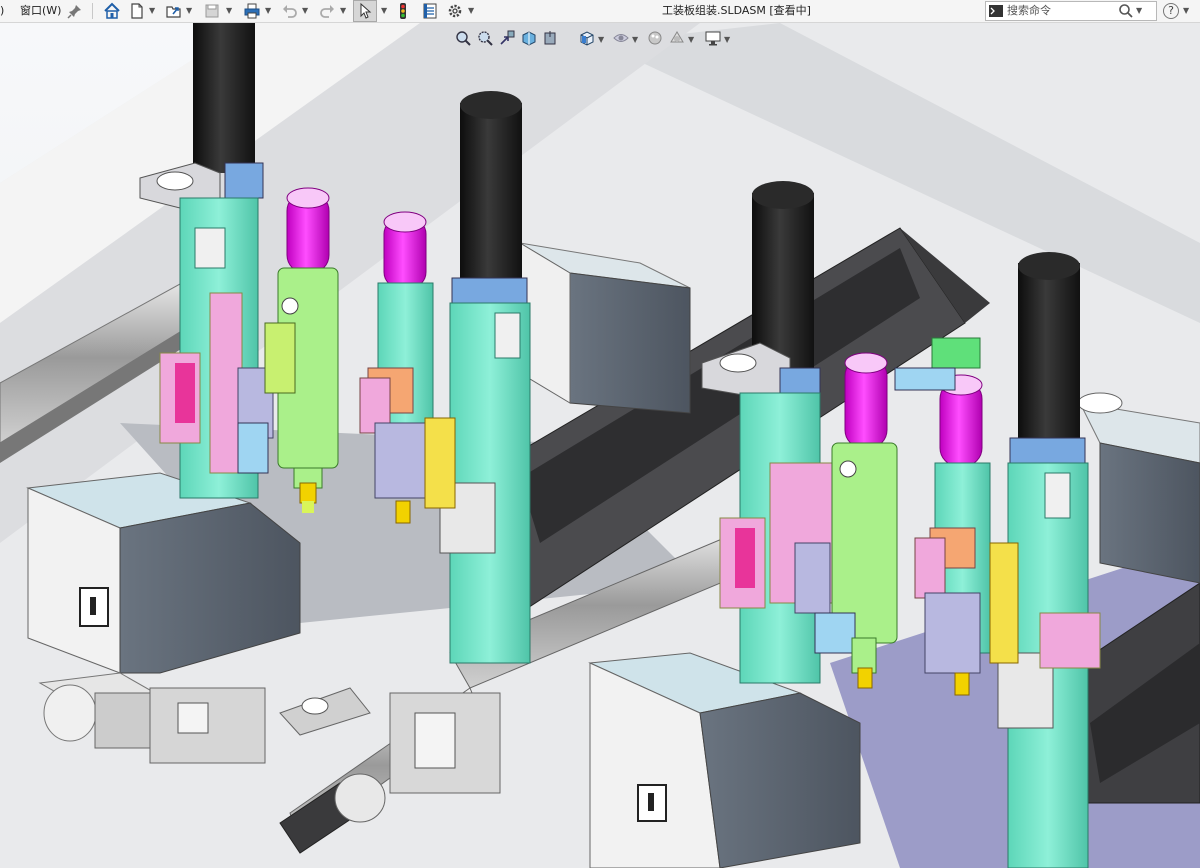 The width and height of the screenshot is (1200, 868). What do you see at coordinates (738, 363) in the screenshot?
I see `motor-bracket-4-hole` at bounding box center [738, 363].